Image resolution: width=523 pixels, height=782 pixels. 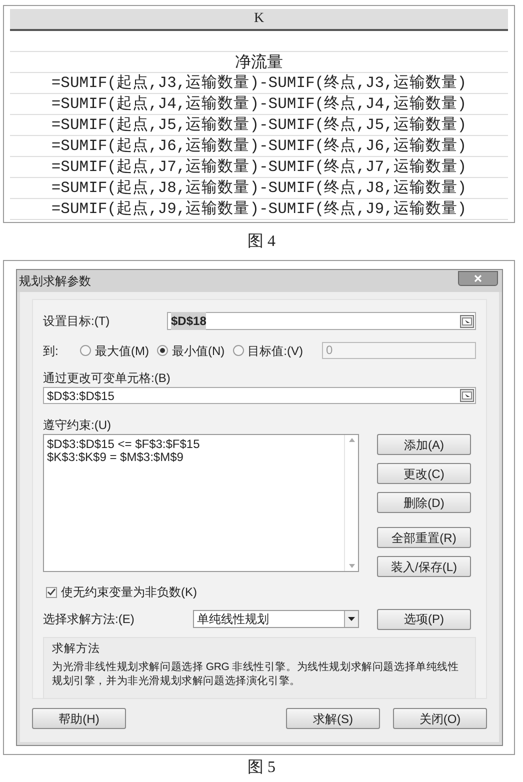 What do you see at coordinates (79, 718) in the screenshot?
I see `dialog-button: 帮助(H)` at bounding box center [79, 718].